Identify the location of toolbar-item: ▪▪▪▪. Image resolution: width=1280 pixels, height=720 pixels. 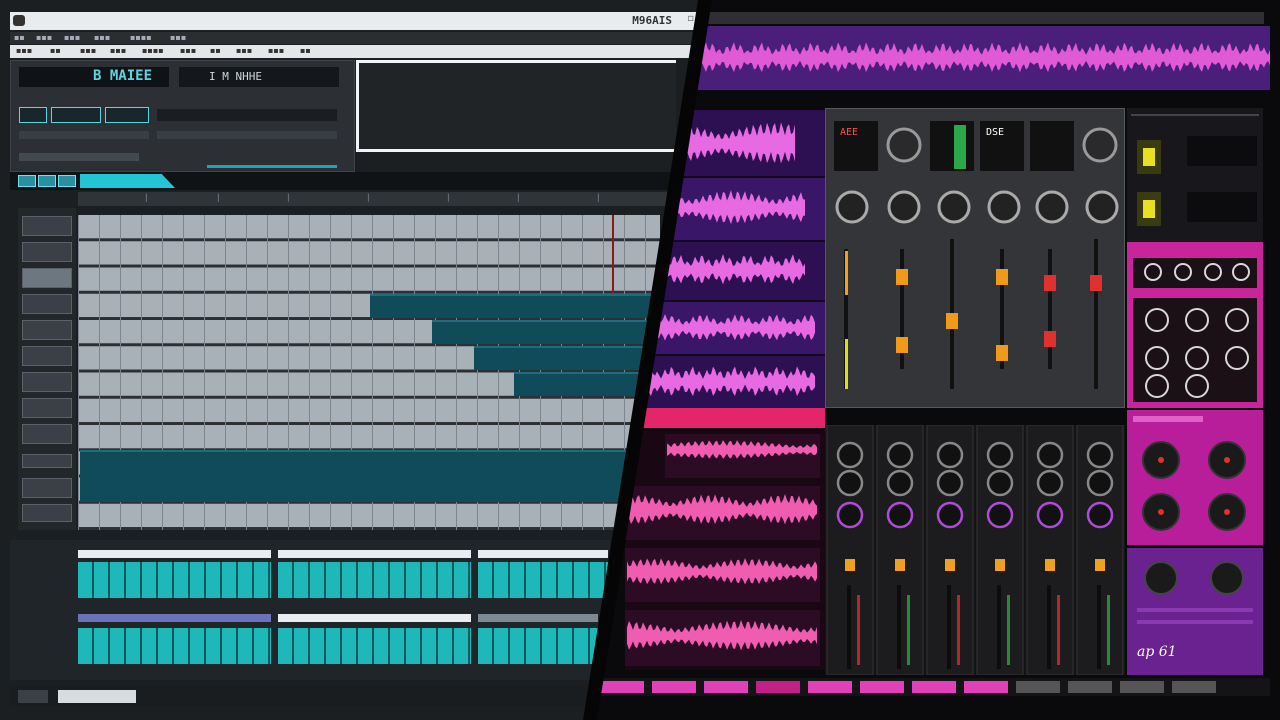
(153, 50).